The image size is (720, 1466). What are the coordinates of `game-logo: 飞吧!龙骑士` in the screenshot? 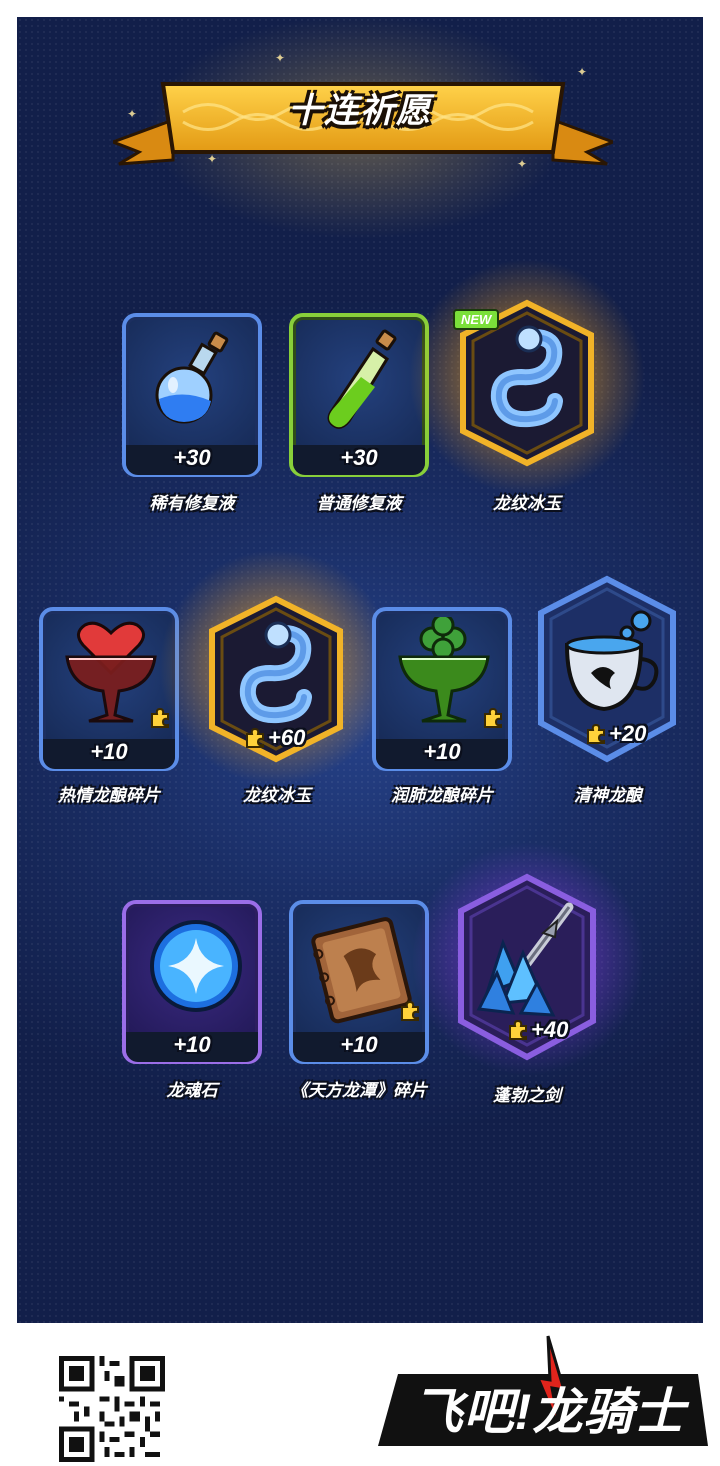 It's located at (543, 1391).